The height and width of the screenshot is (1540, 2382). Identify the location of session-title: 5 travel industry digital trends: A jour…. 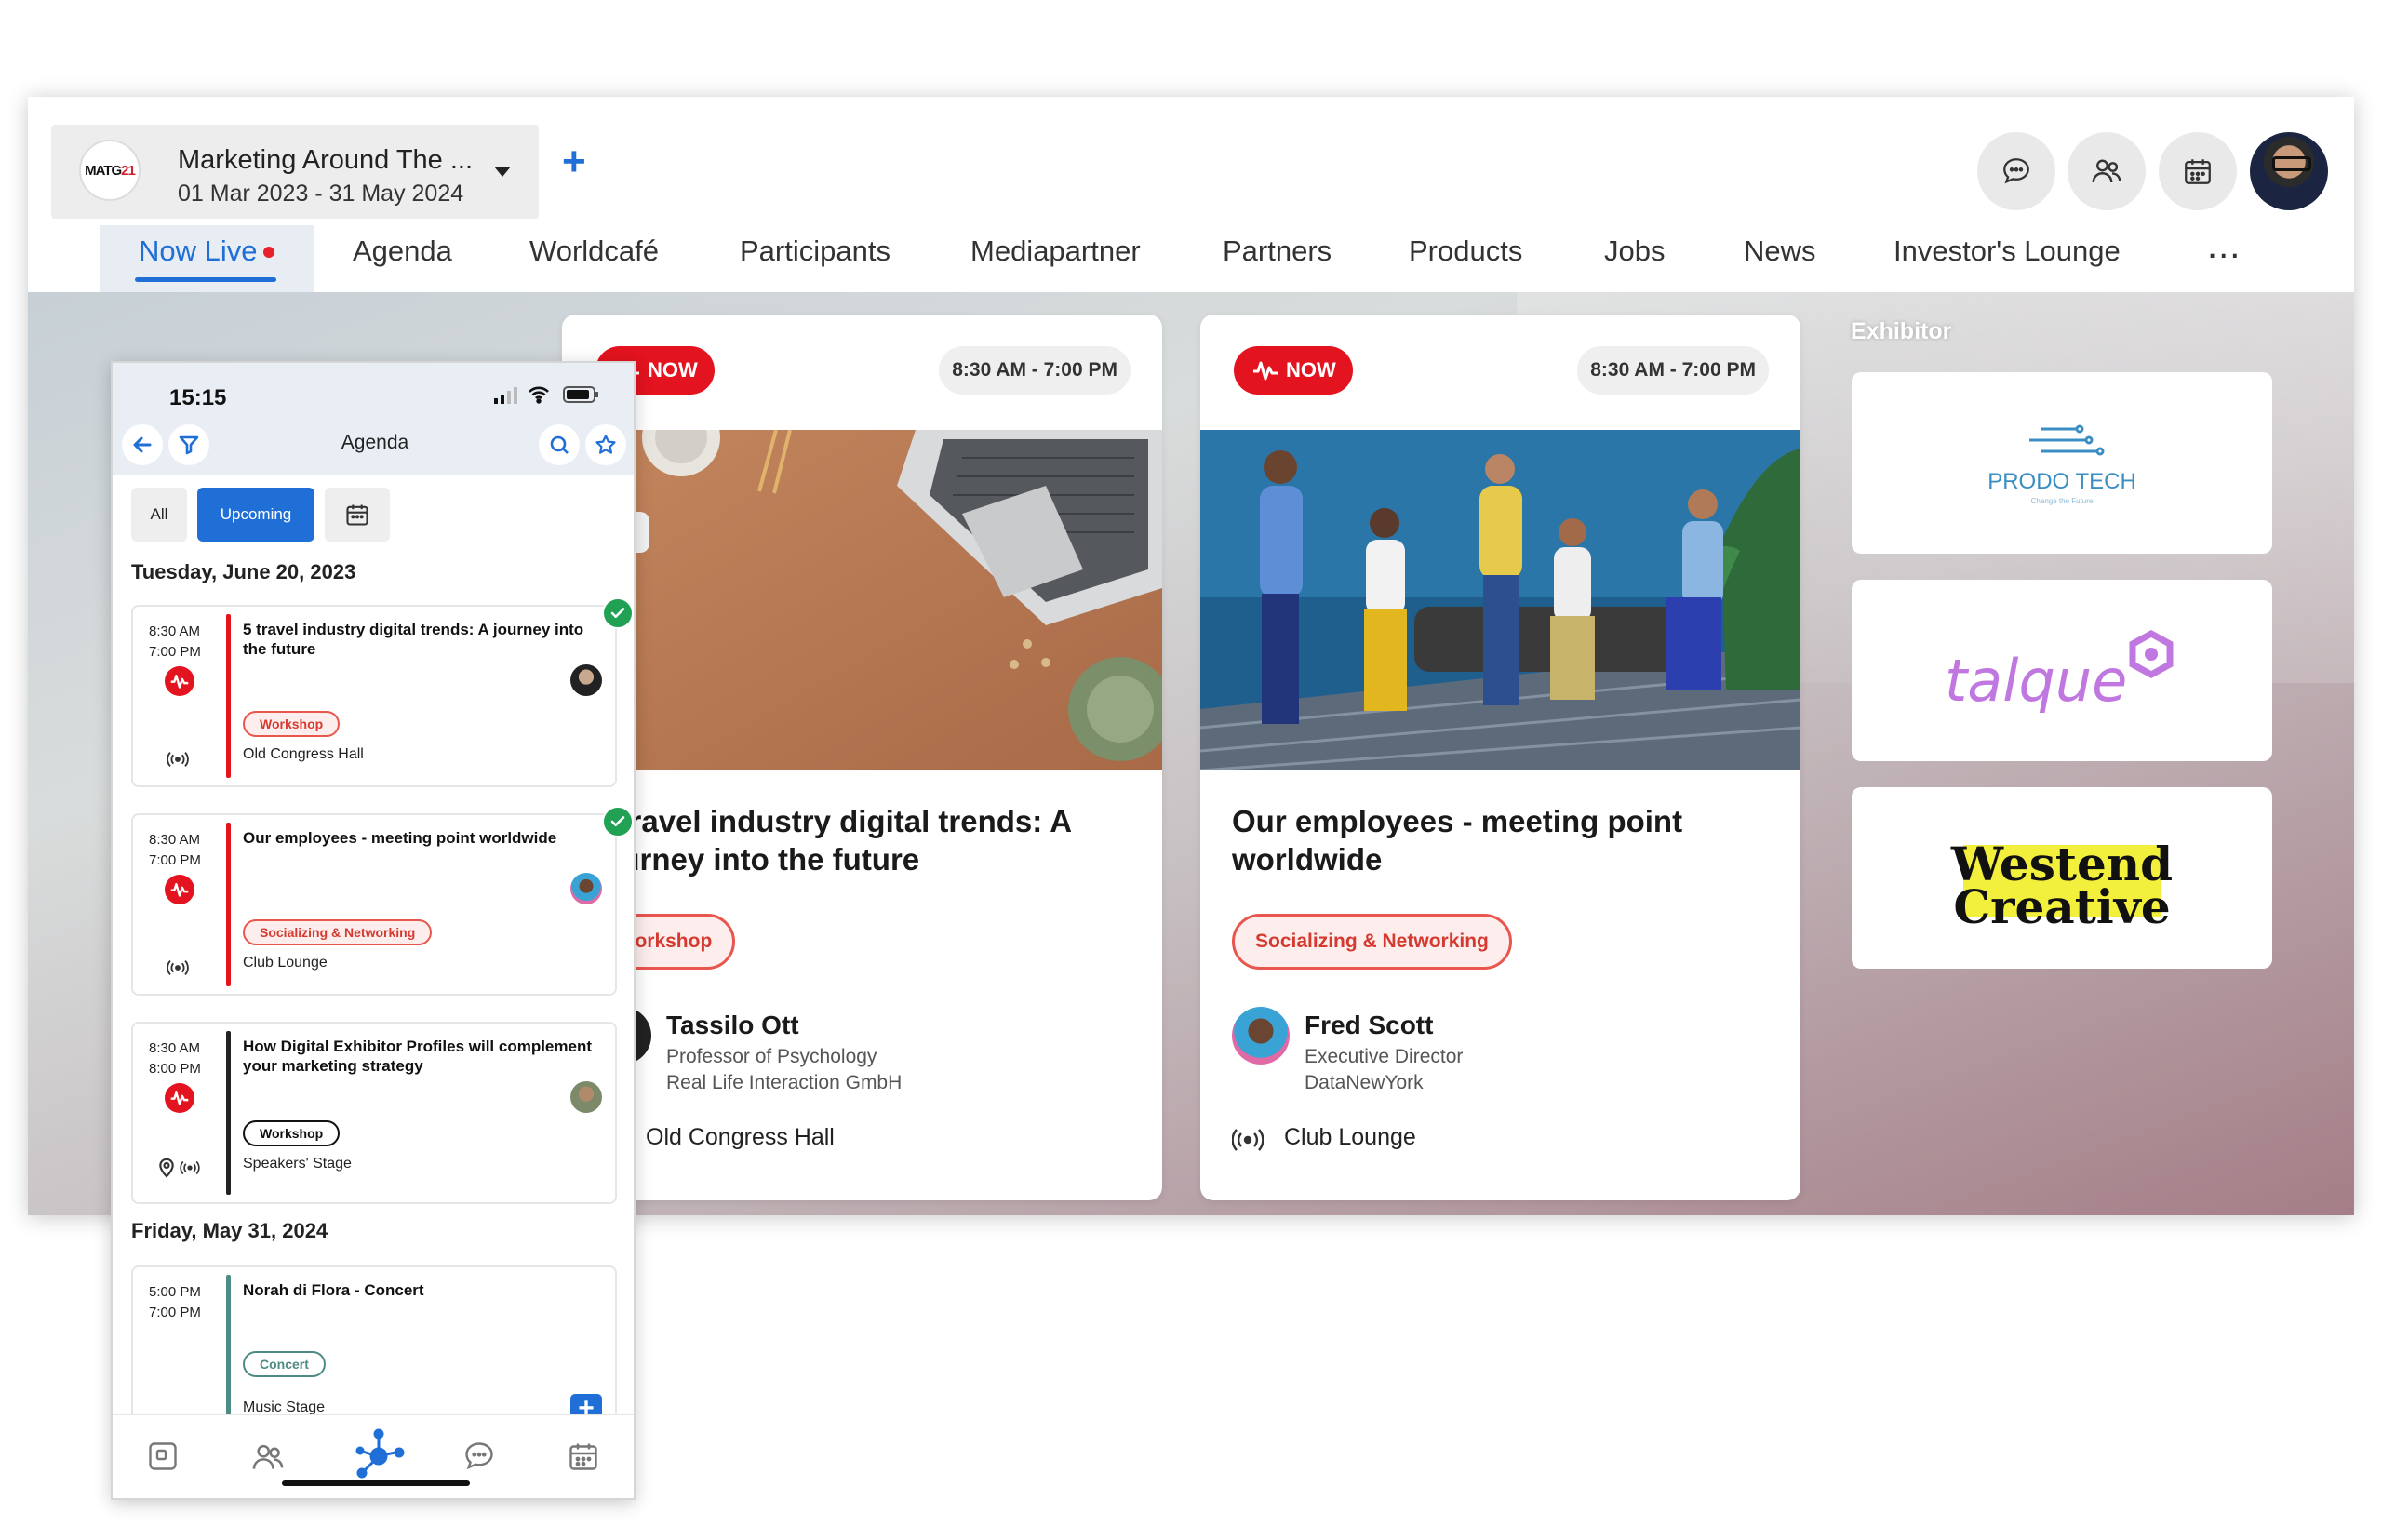
(832, 840).